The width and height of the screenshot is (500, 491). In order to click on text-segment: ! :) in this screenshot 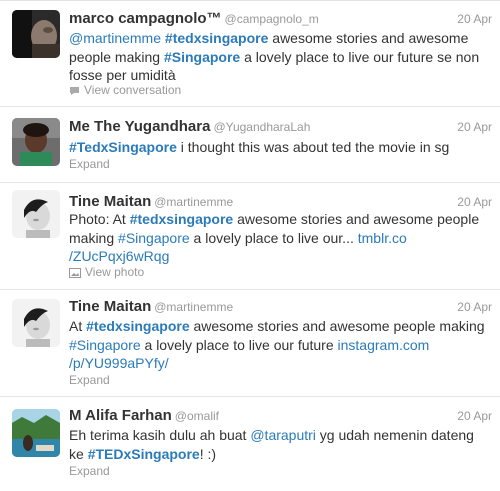, I will do `click(208, 453)`.